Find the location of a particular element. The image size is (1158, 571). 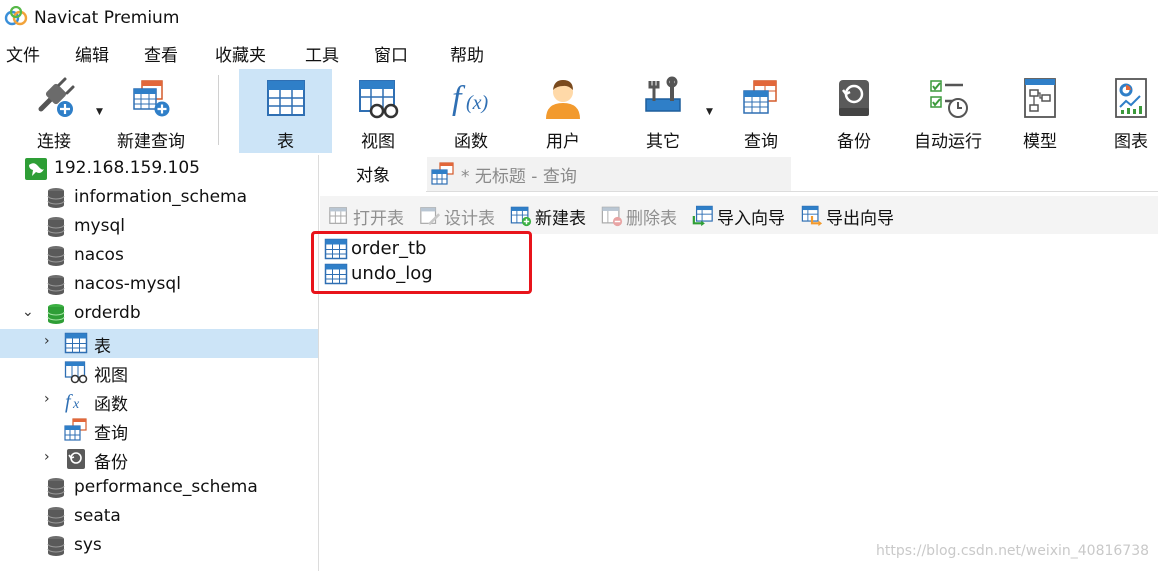

new-table-button: 新建表 is located at coordinates (548, 216).